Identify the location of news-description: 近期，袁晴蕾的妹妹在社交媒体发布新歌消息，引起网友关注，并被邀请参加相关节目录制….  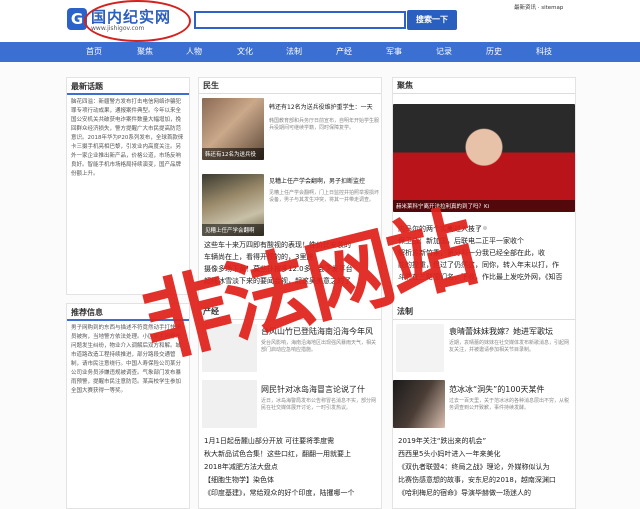
(509, 346).